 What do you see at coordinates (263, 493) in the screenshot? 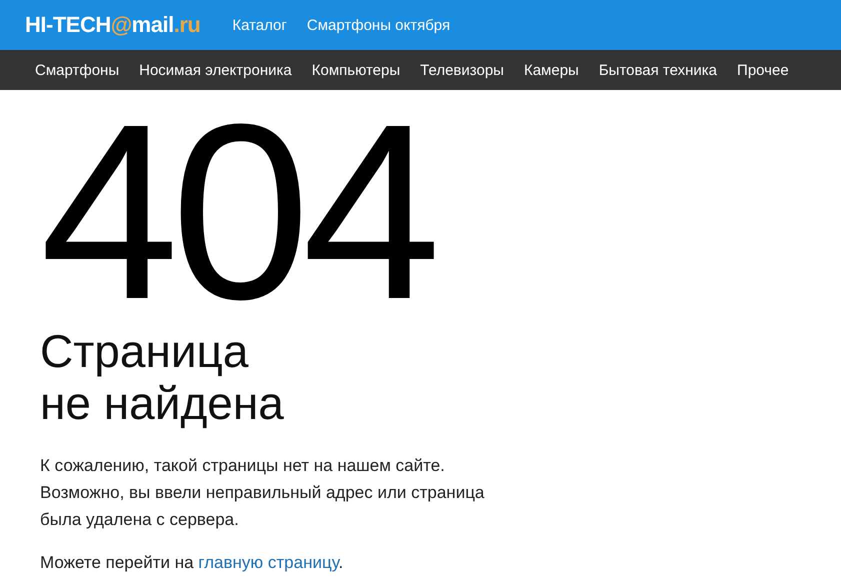
I see `error-message: К сожалению, такой страницы нет на нашем сайте. Возможно, вы ввели неправильный адрес или страница была удалена с сервера.` at bounding box center [263, 493].